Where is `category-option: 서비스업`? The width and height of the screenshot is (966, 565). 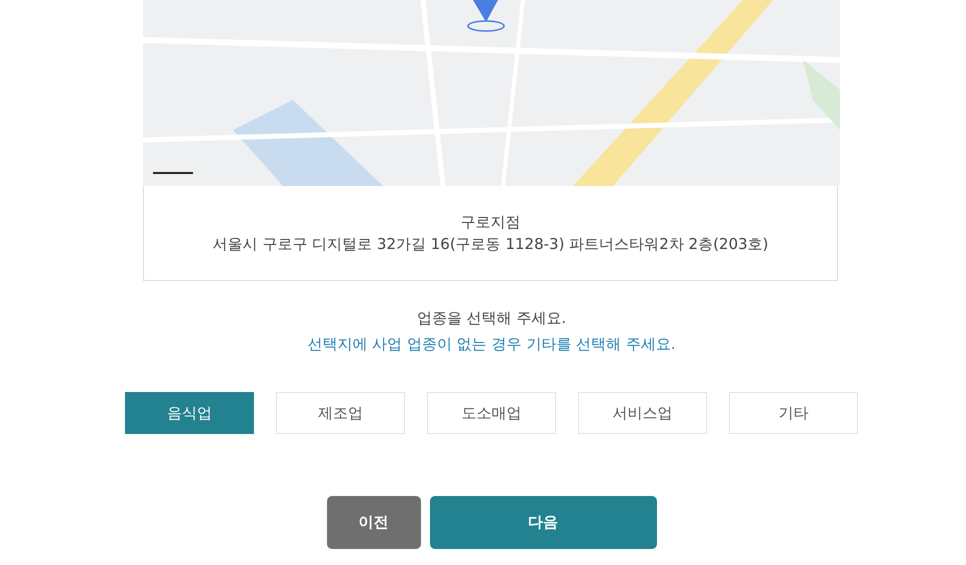
category-option: 서비스업 is located at coordinates (642, 413).